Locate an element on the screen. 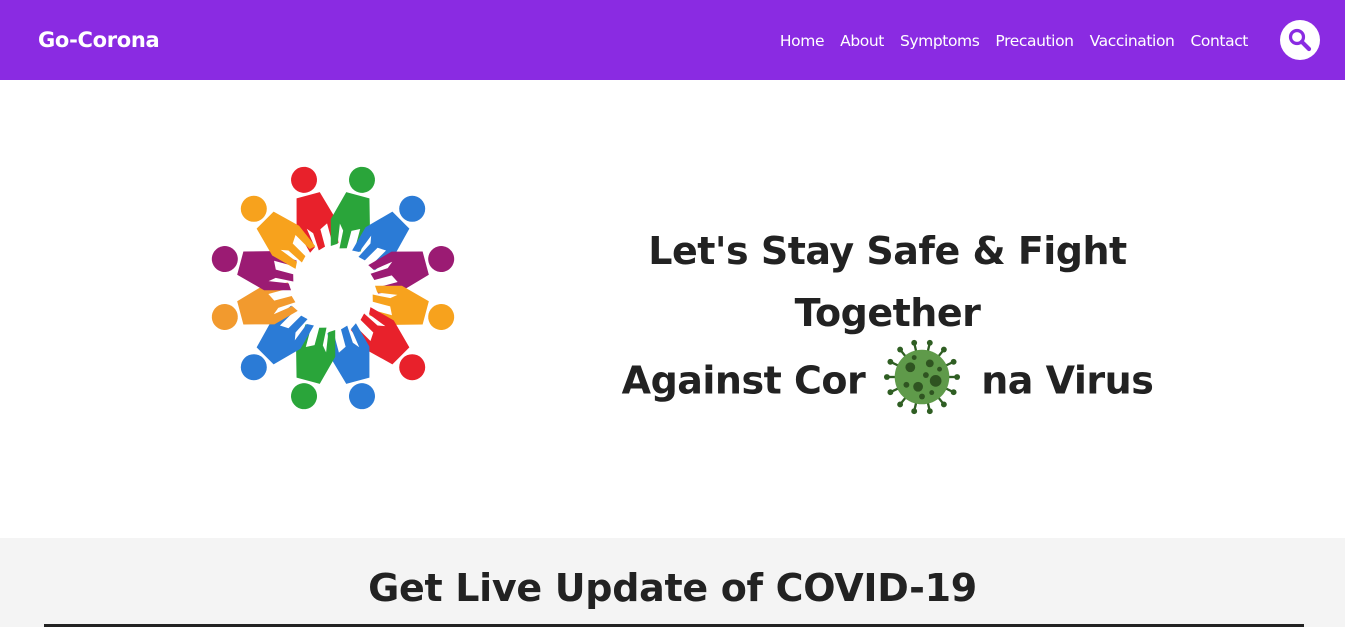 This screenshot has height=627, width=1345. hero-line-1: Let's Stay Safe & Fight Together is located at coordinates (887, 282).